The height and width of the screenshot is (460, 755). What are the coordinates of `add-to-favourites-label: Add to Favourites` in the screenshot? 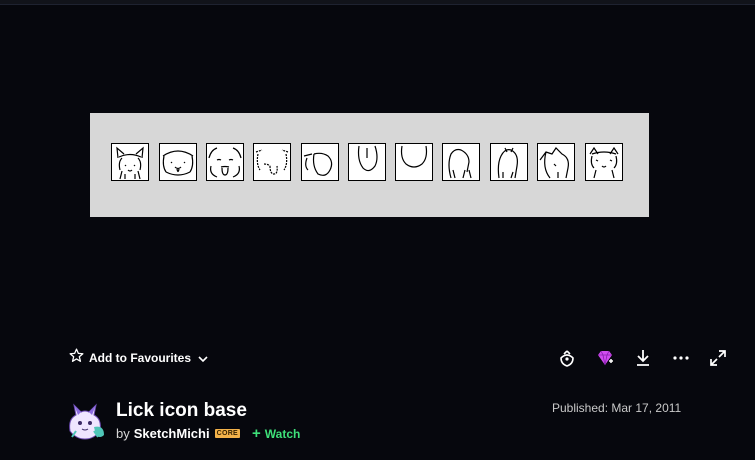 It's located at (140, 358).